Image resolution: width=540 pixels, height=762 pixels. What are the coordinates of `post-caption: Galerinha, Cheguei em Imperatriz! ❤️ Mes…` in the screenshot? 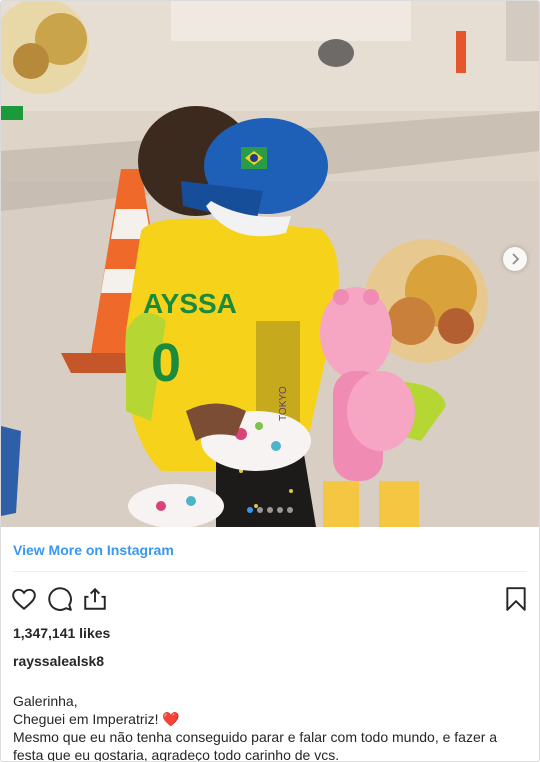 It's located at (270, 727).